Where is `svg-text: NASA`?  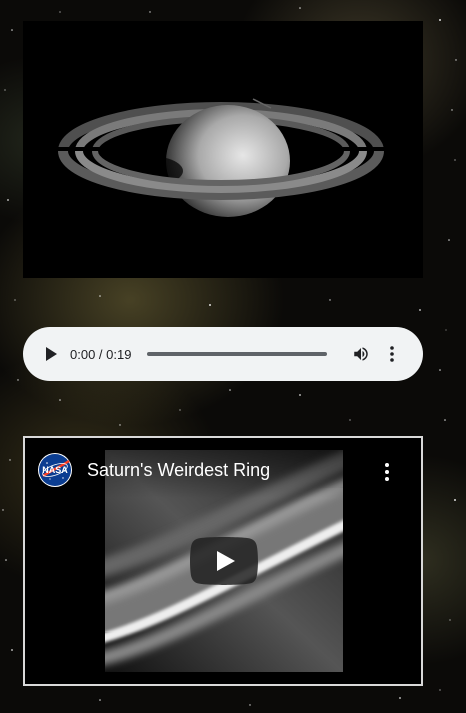
svg-text: NASA is located at coordinates (55, 470).